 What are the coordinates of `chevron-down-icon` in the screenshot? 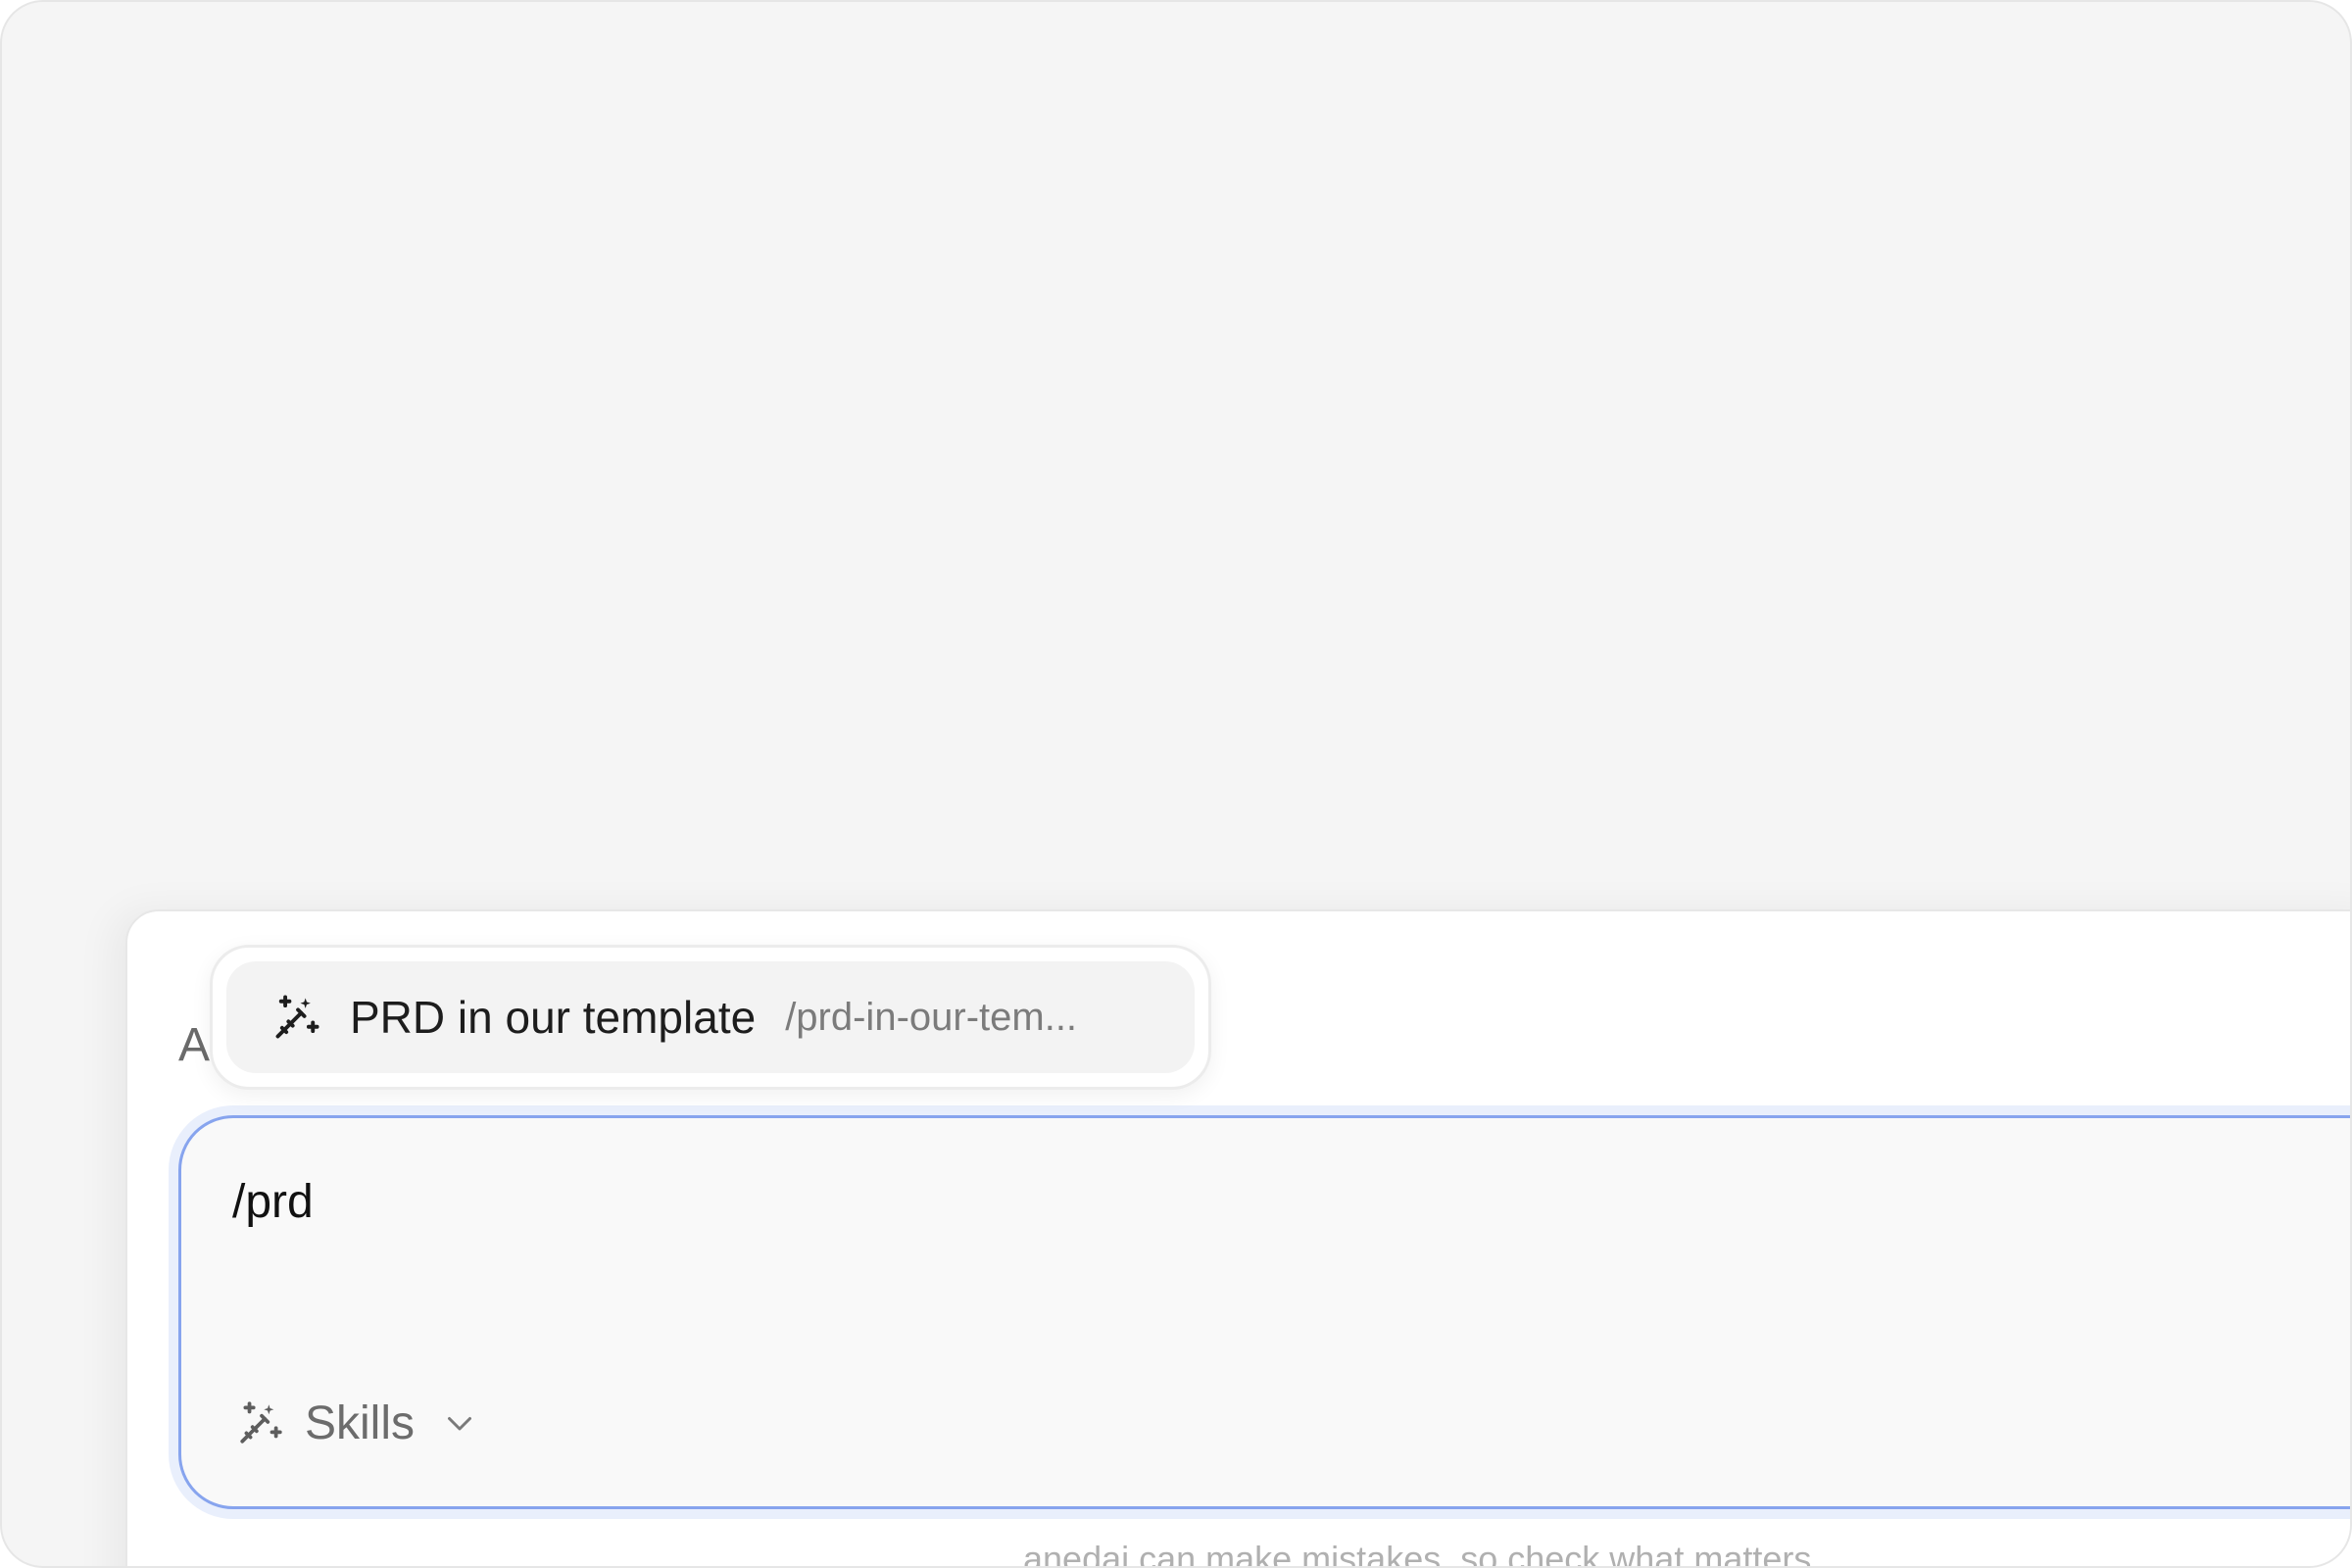 It's located at (459, 1423).